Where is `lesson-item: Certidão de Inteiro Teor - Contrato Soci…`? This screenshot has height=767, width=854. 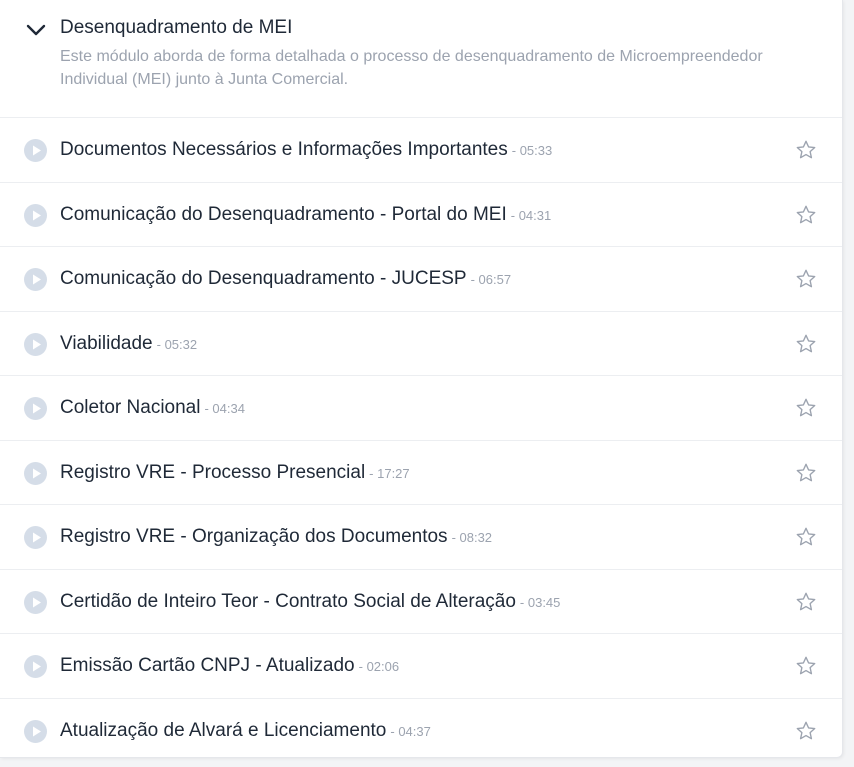 lesson-item: Certidão de Inteiro Teor - Contrato Soci… is located at coordinates (421, 602).